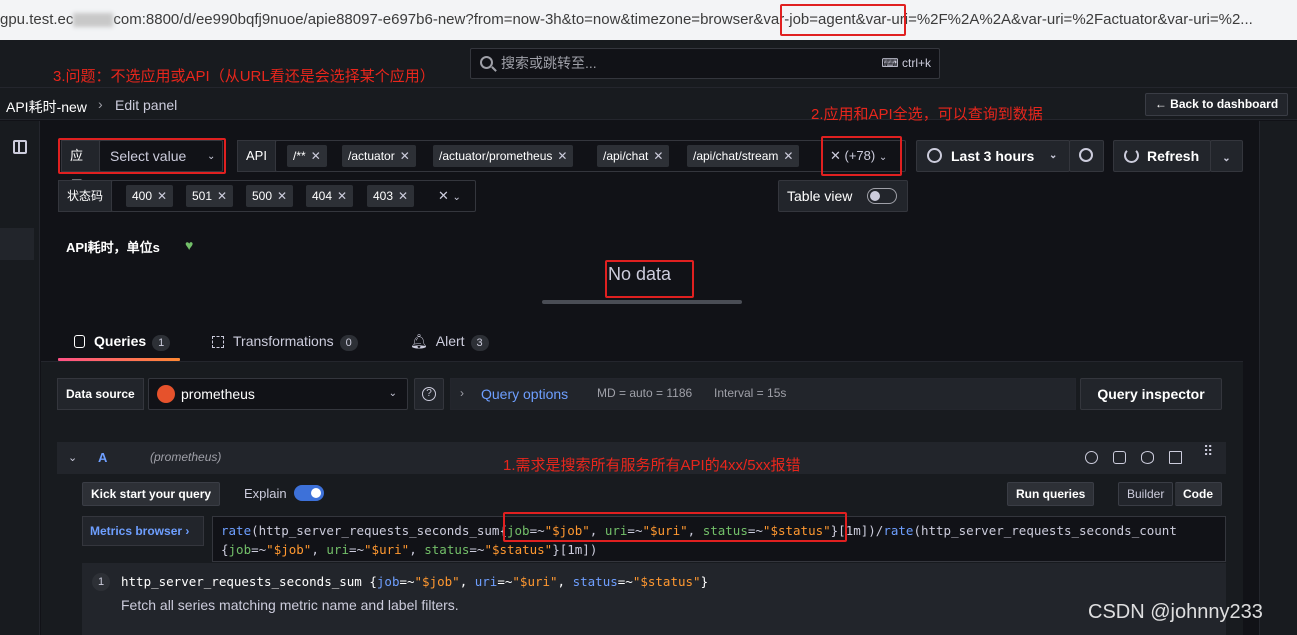 This screenshot has width=1297, height=635. Describe the element at coordinates (113, 247) in the screenshot. I see `panel-title: API耗时，单位s` at that location.